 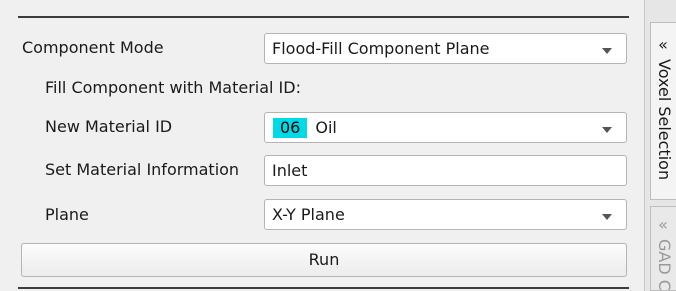 I want to click on run-button: Run, so click(x=324, y=260).